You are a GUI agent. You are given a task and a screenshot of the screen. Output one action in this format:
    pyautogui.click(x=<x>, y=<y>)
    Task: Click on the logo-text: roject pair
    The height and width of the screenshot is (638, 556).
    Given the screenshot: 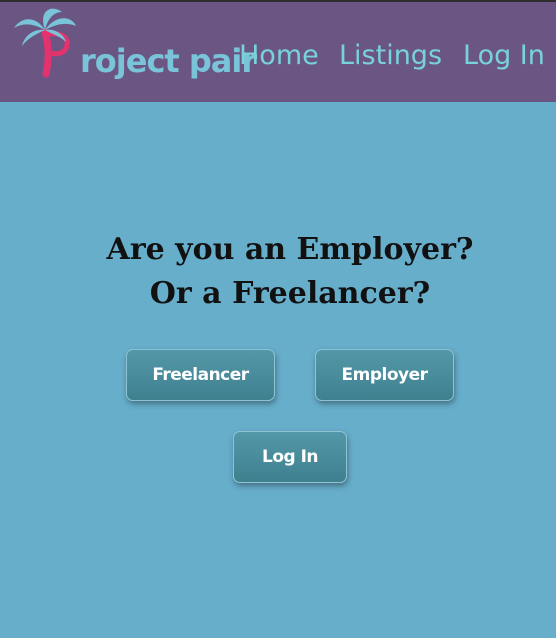 What is the action you would take?
    pyautogui.click(x=168, y=61)
    